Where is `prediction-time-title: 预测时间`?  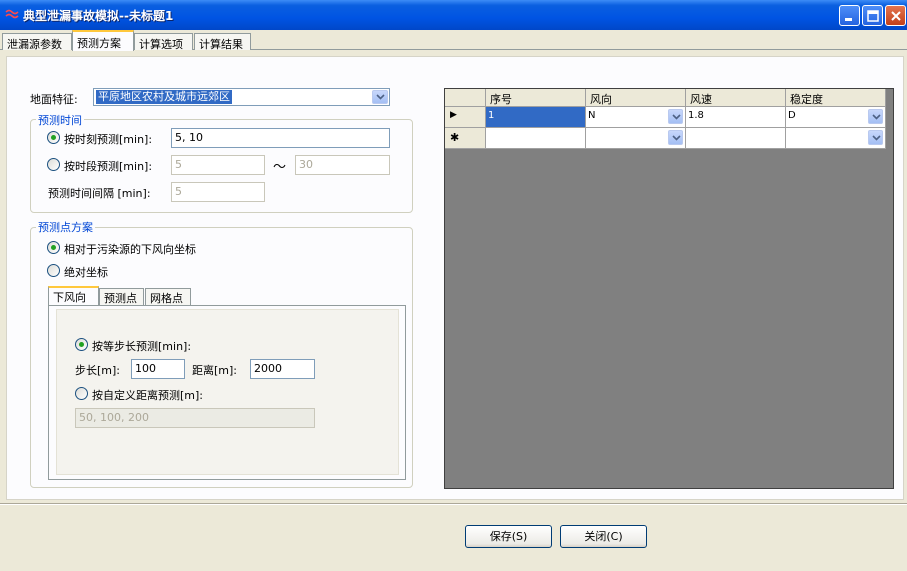 prediction-time-title: 预测时间 is located at coordinates (60, 120).